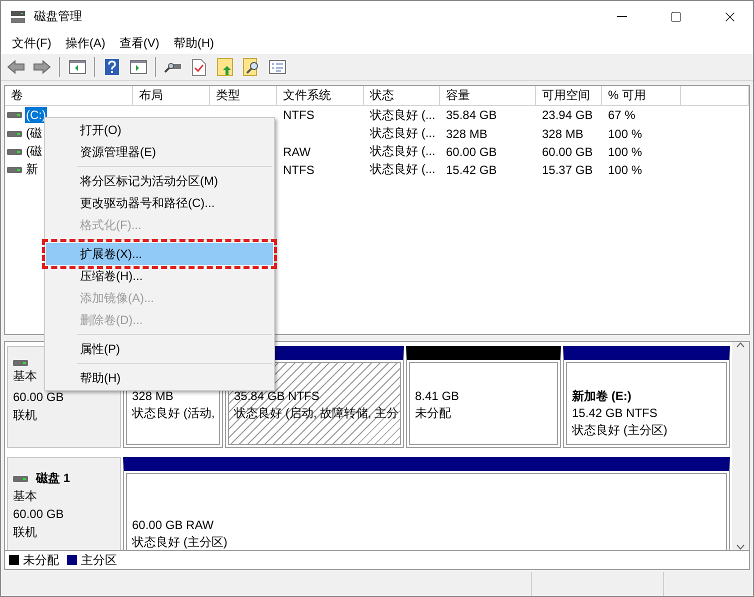 The width and height of the screenshot is (754, 597). What do you see at coordinates (471, 169) in the screenshot?
I see `table-cell: 15.42 GB` at bounding box center [471, 169].